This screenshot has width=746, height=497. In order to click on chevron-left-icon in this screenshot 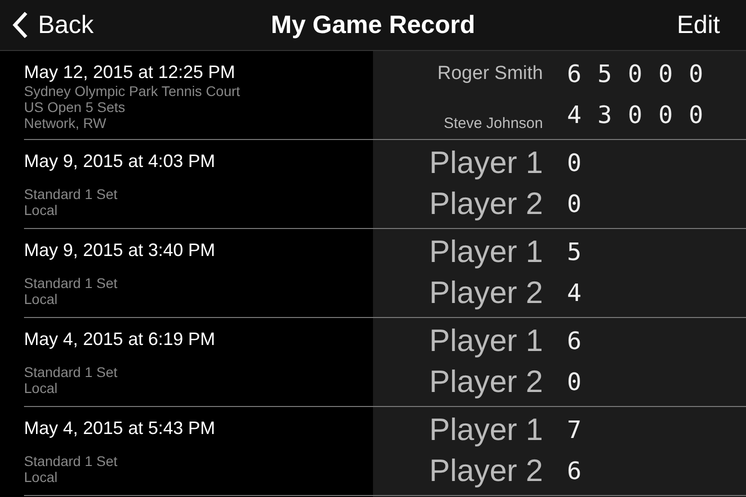, I will do `click(20, 25)`.